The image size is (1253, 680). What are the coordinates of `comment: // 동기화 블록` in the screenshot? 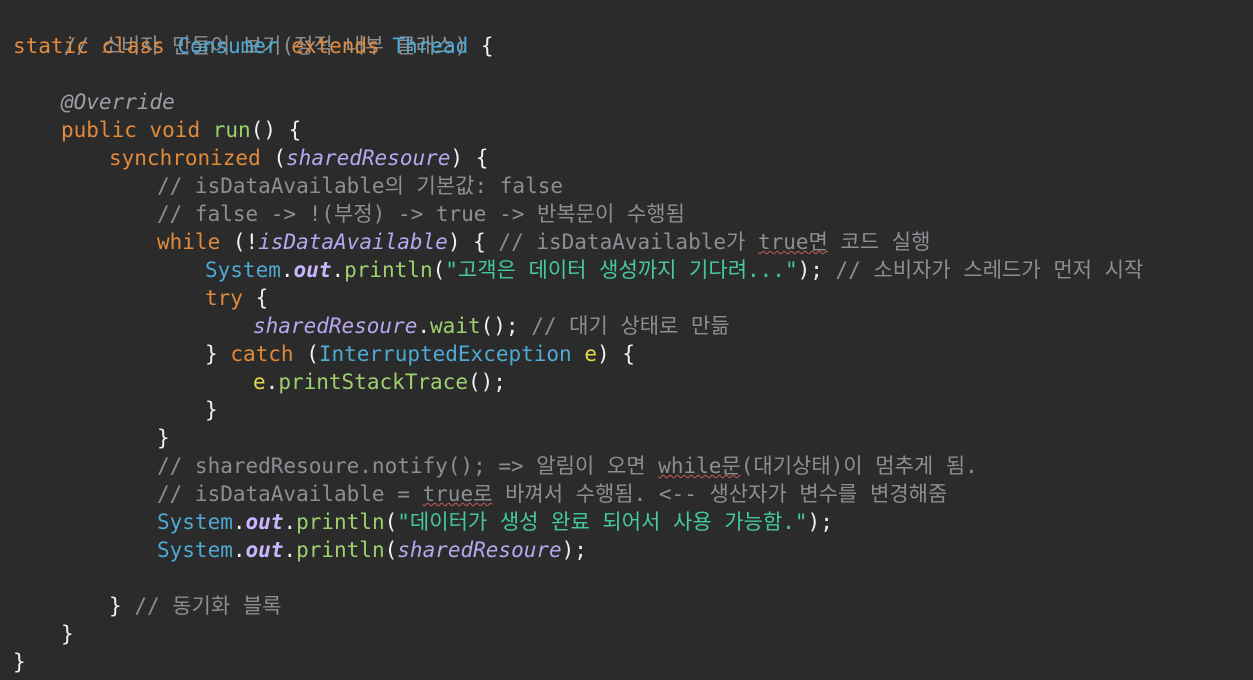 It's located at (208, 606).